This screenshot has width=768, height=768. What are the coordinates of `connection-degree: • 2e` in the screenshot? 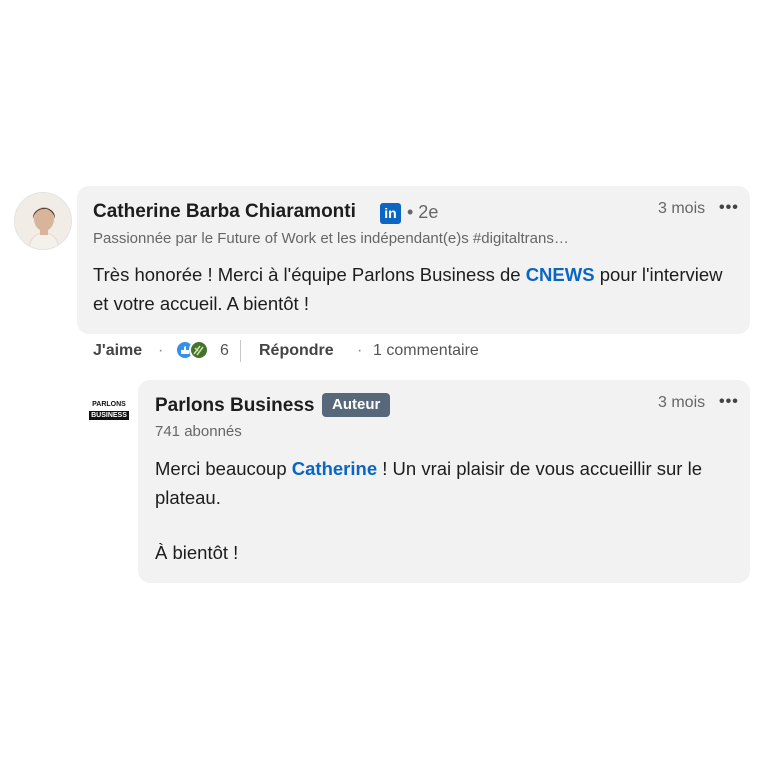 It's located at (423, 212).